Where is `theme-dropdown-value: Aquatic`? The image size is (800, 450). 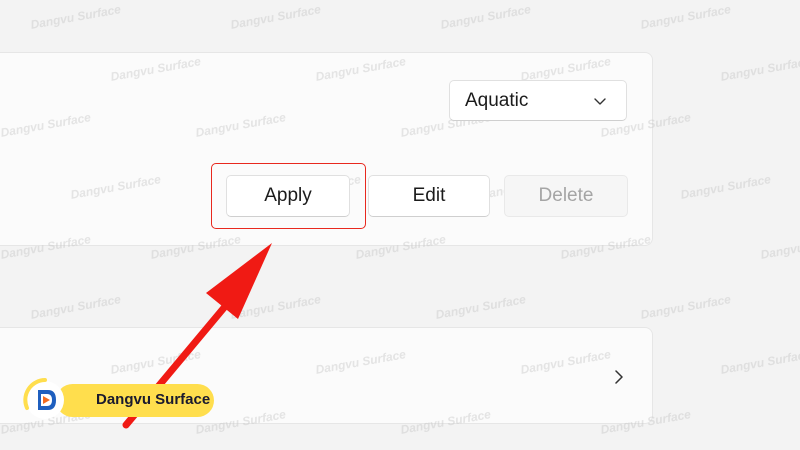
theme-dropdown-value: Aquatic is located at coordinates (497, 100).